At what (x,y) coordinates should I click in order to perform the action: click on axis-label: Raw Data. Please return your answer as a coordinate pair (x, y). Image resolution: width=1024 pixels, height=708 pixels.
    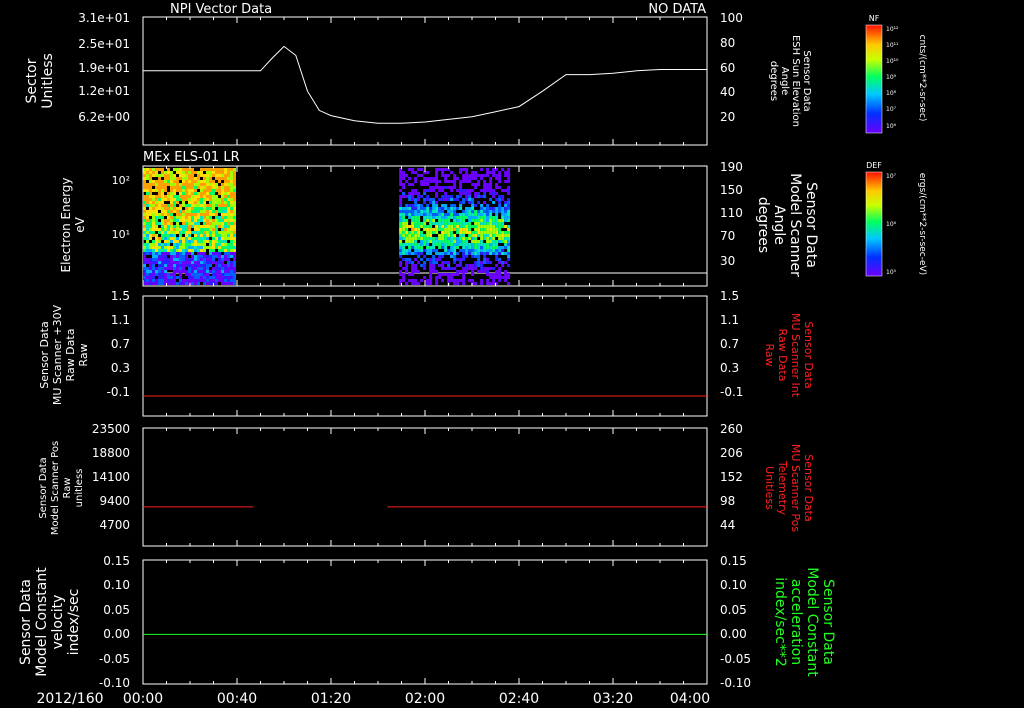
    Looking at the image, I should click on (70, 355).